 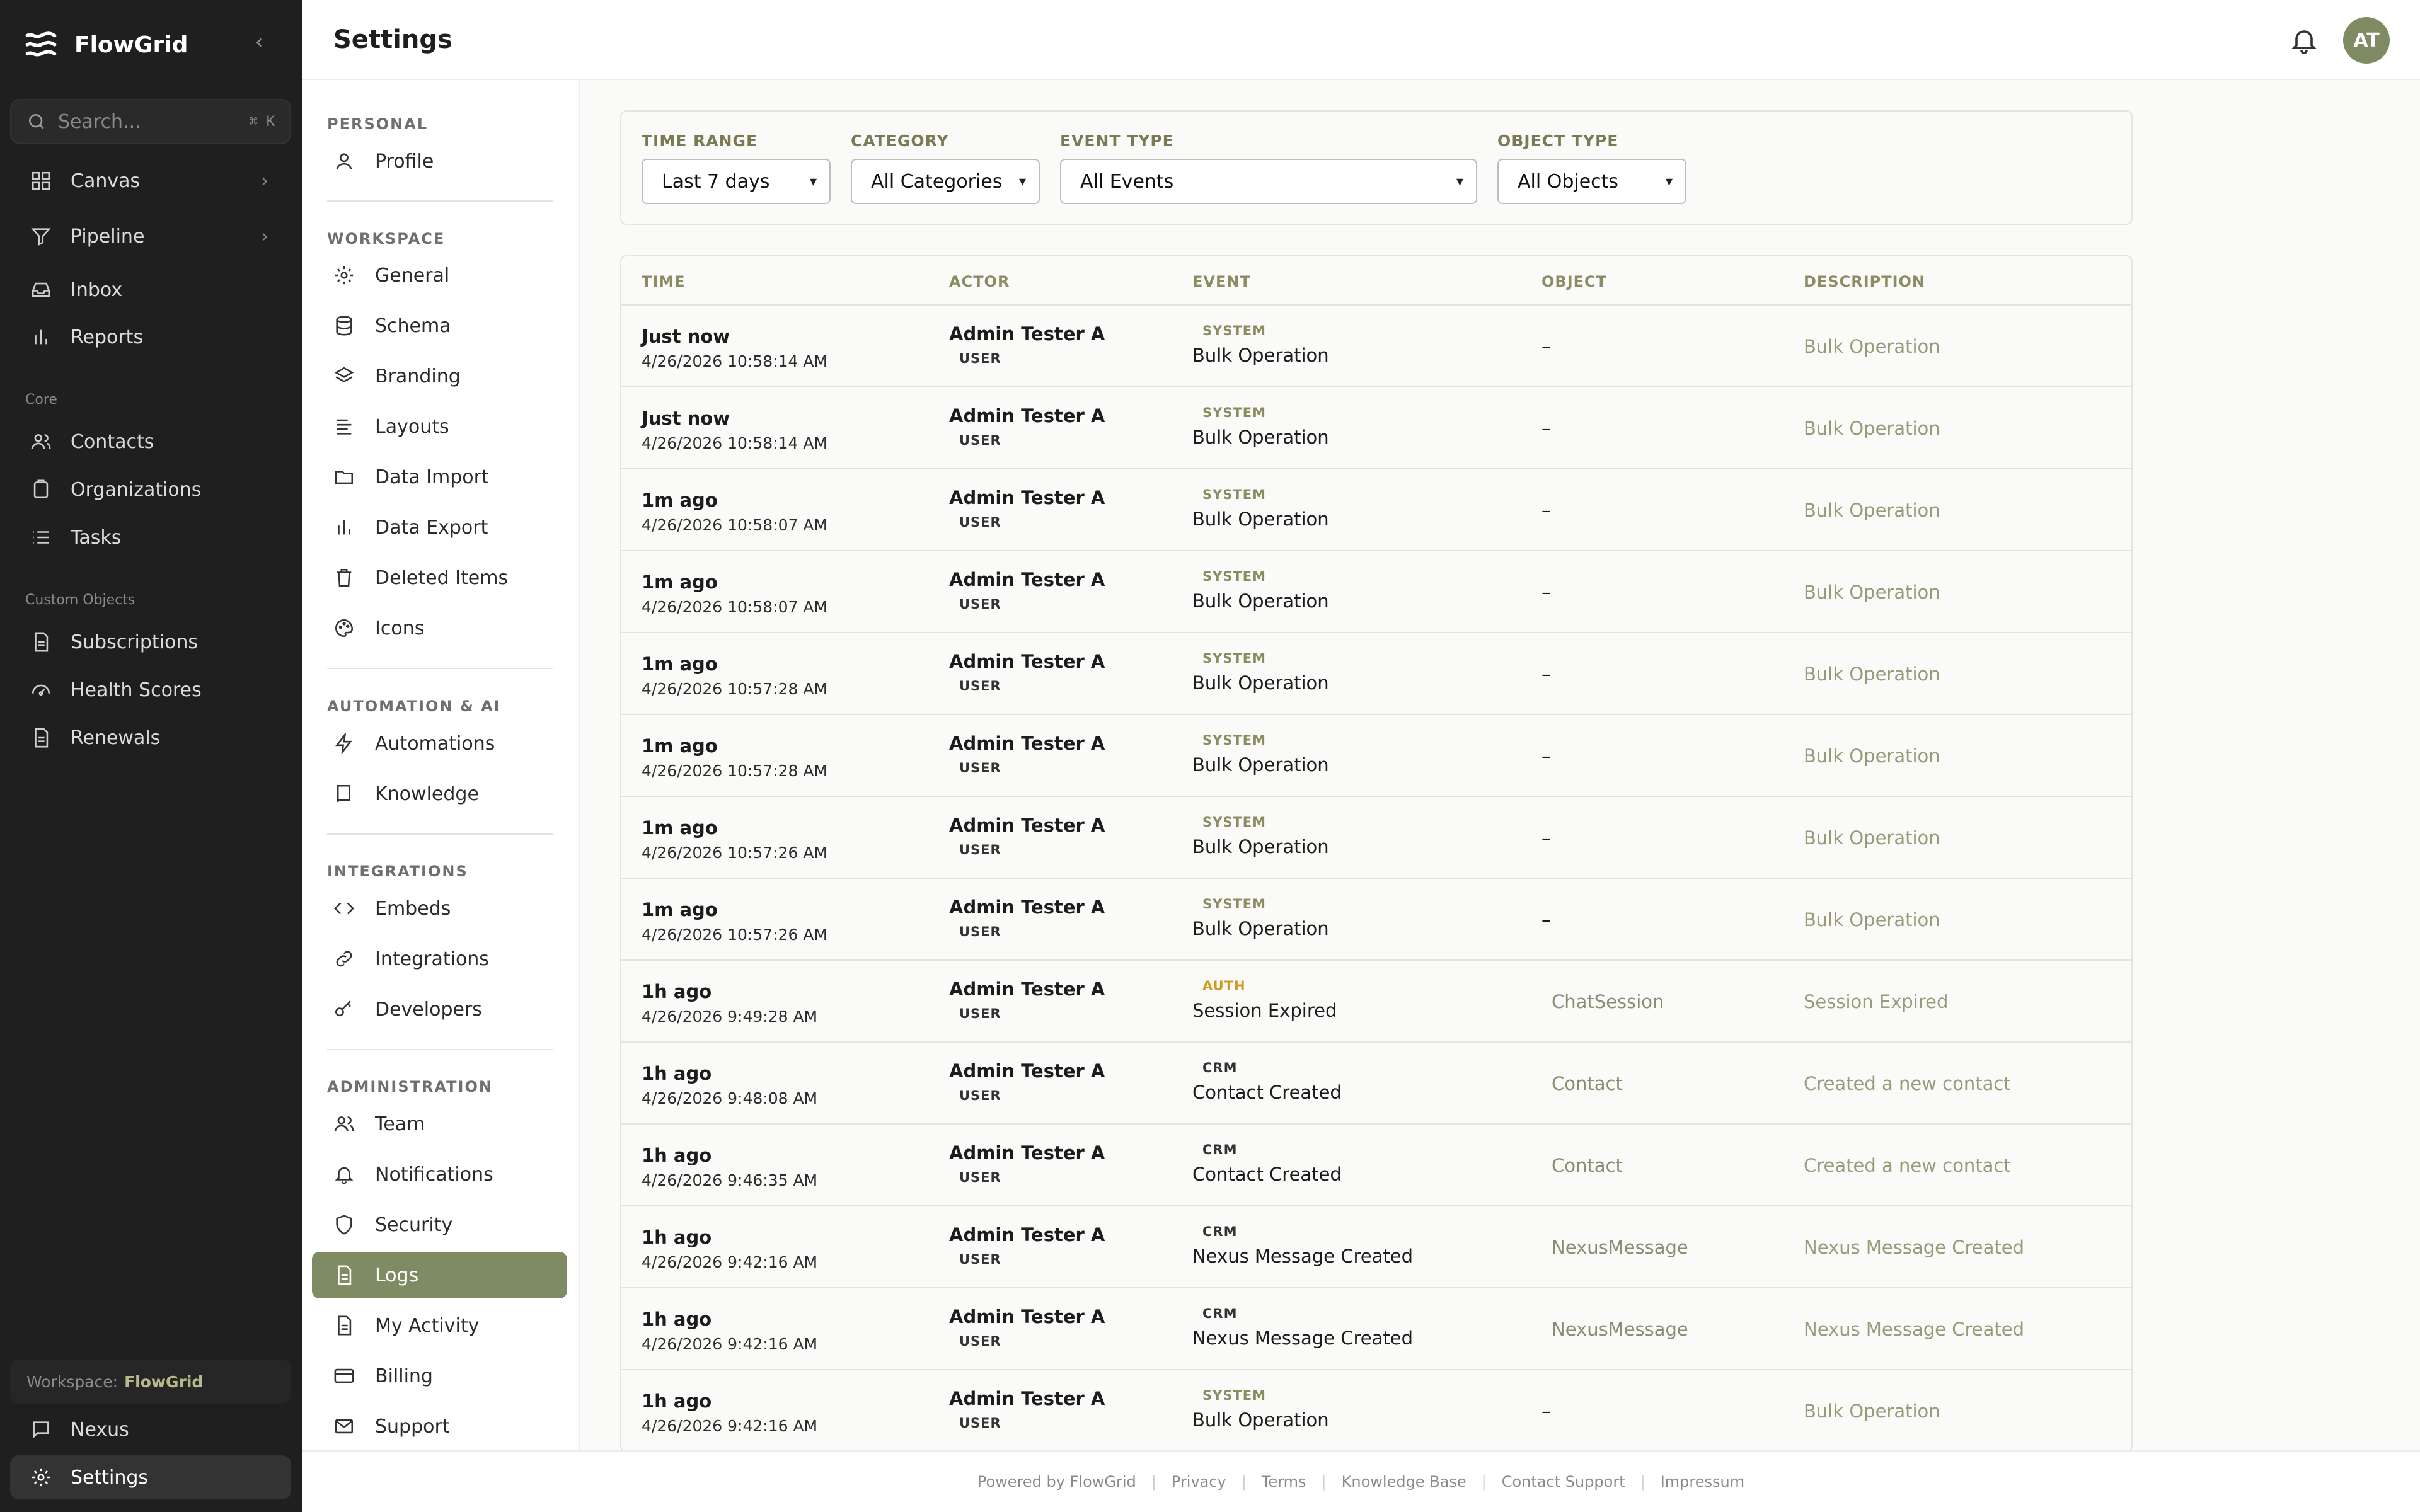 I want to click on settings-item-label: Branding, so click(x=418, y=376).